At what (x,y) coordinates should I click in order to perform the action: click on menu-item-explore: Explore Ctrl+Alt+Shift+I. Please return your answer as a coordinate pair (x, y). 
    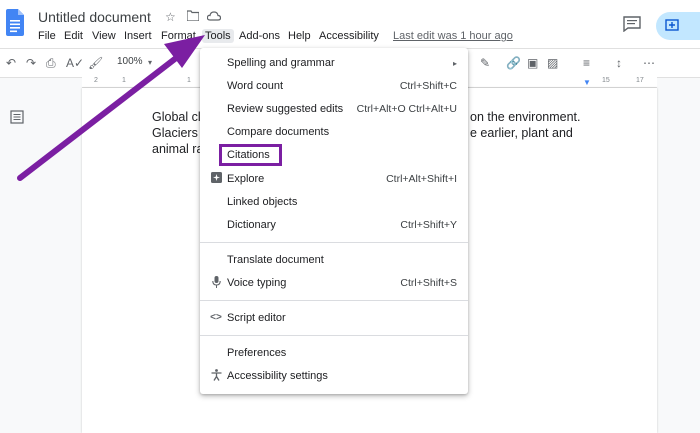
    Looking at the image, I should click on (334, 180).